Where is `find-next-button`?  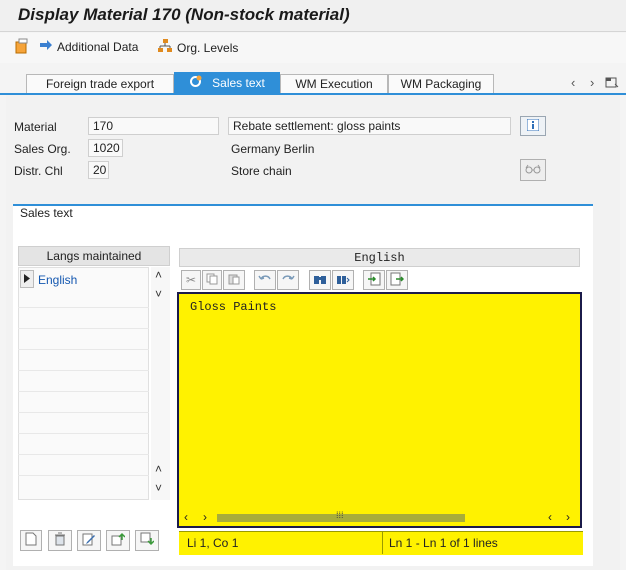
find-next-button is located at coordinates (343, 280).